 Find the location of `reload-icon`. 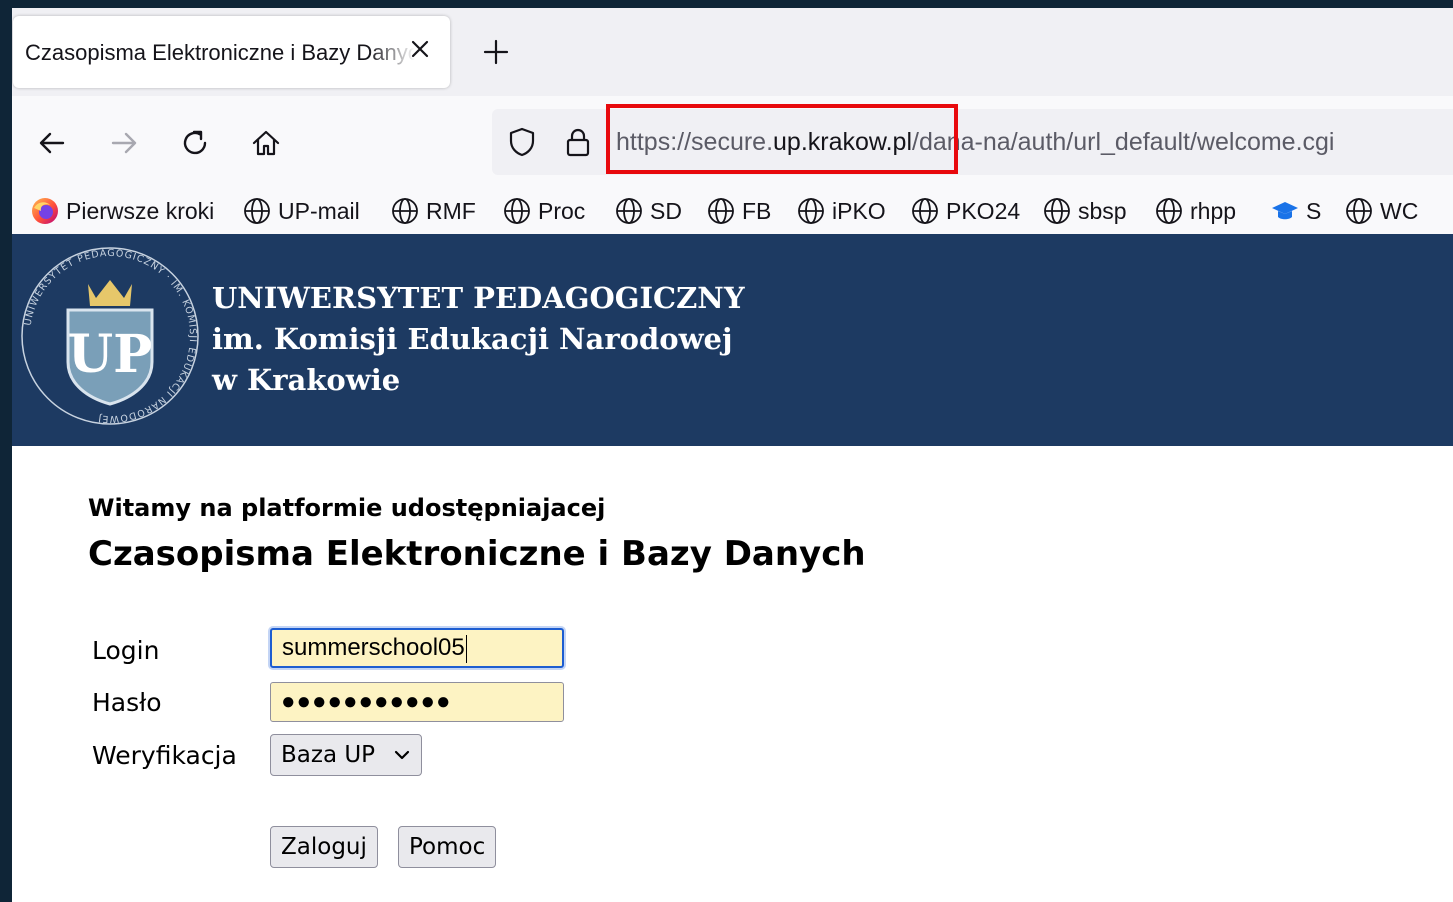

reload-icon is located at coordinates (196, 143).